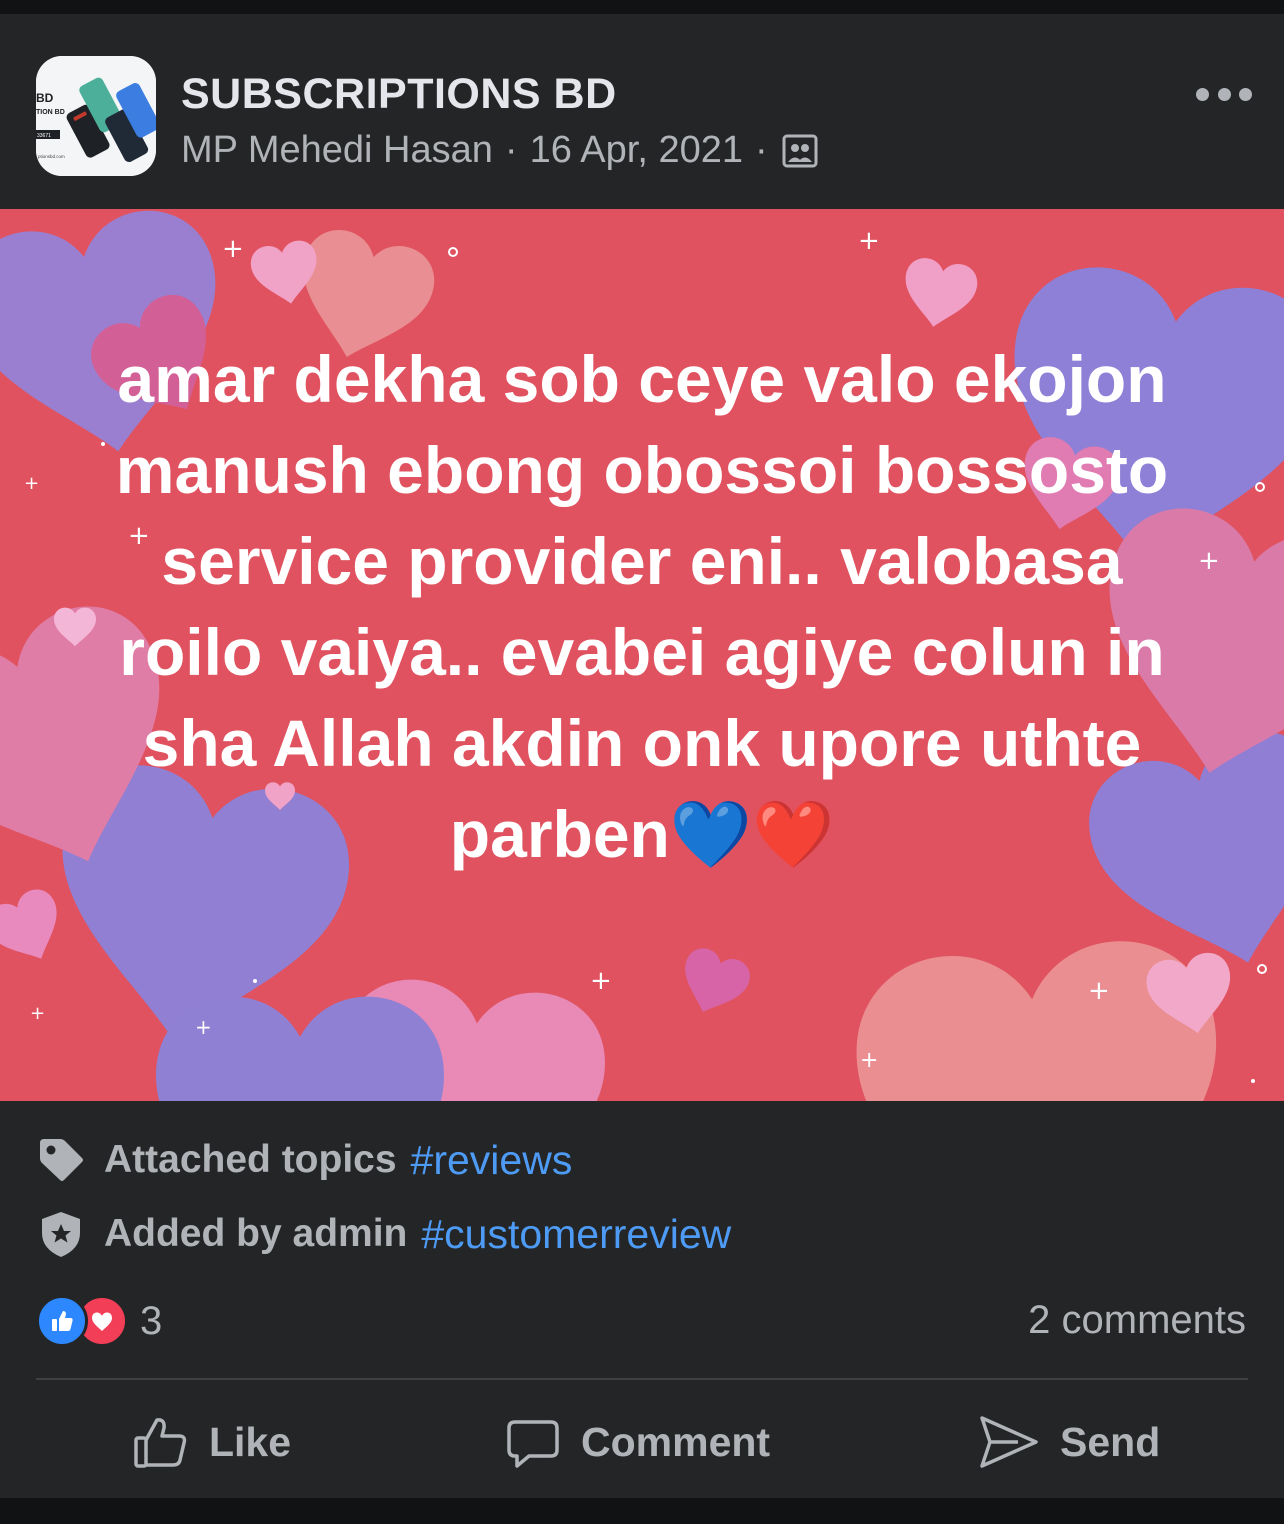  I want to click on more-options-icon, so click(1224, 94).